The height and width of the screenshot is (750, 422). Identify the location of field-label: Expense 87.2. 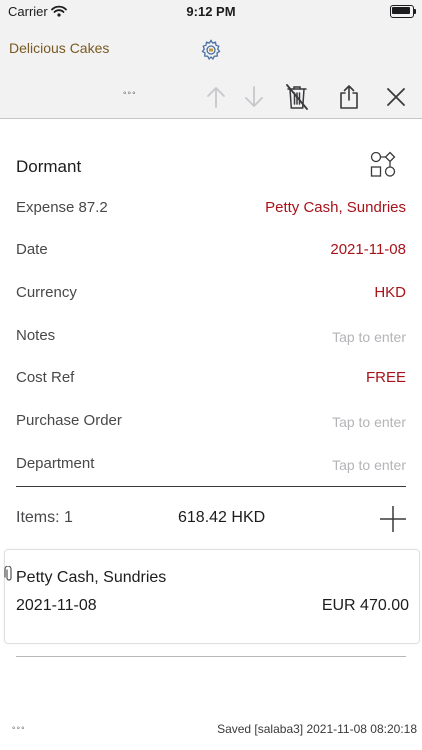
(62, 207).